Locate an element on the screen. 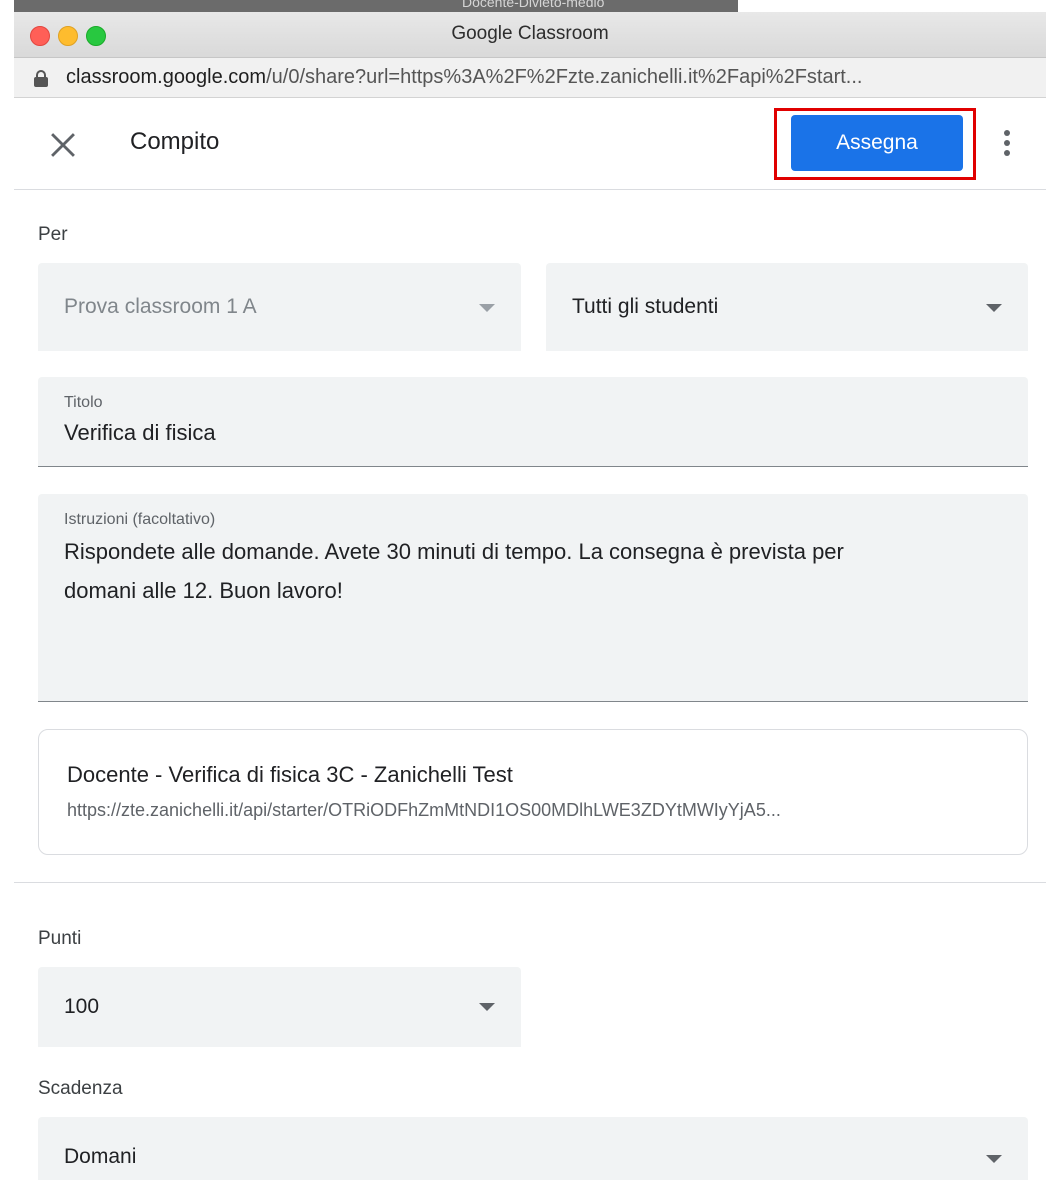  window-title: Google Classroom is located at coordinates (530, 33).